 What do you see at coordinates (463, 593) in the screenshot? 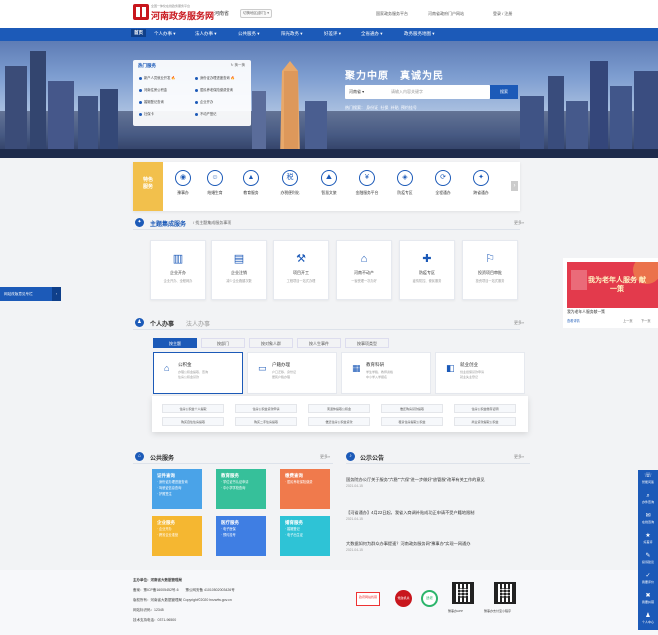
I see `qr-code-app` at bounding box center [463, 593].